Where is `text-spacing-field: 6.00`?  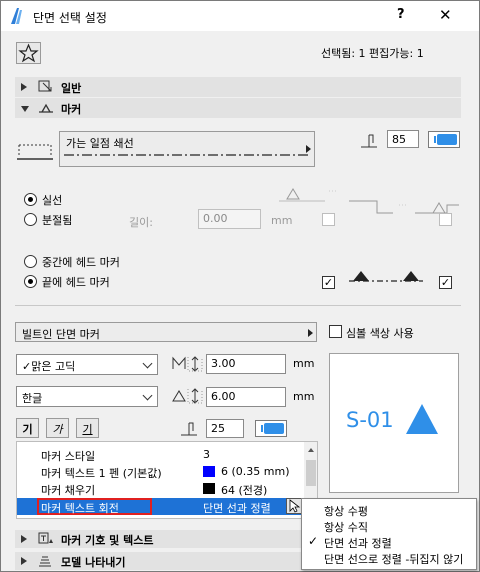
text-spacing-field: 6.00 is located at coordinates (246, 397).